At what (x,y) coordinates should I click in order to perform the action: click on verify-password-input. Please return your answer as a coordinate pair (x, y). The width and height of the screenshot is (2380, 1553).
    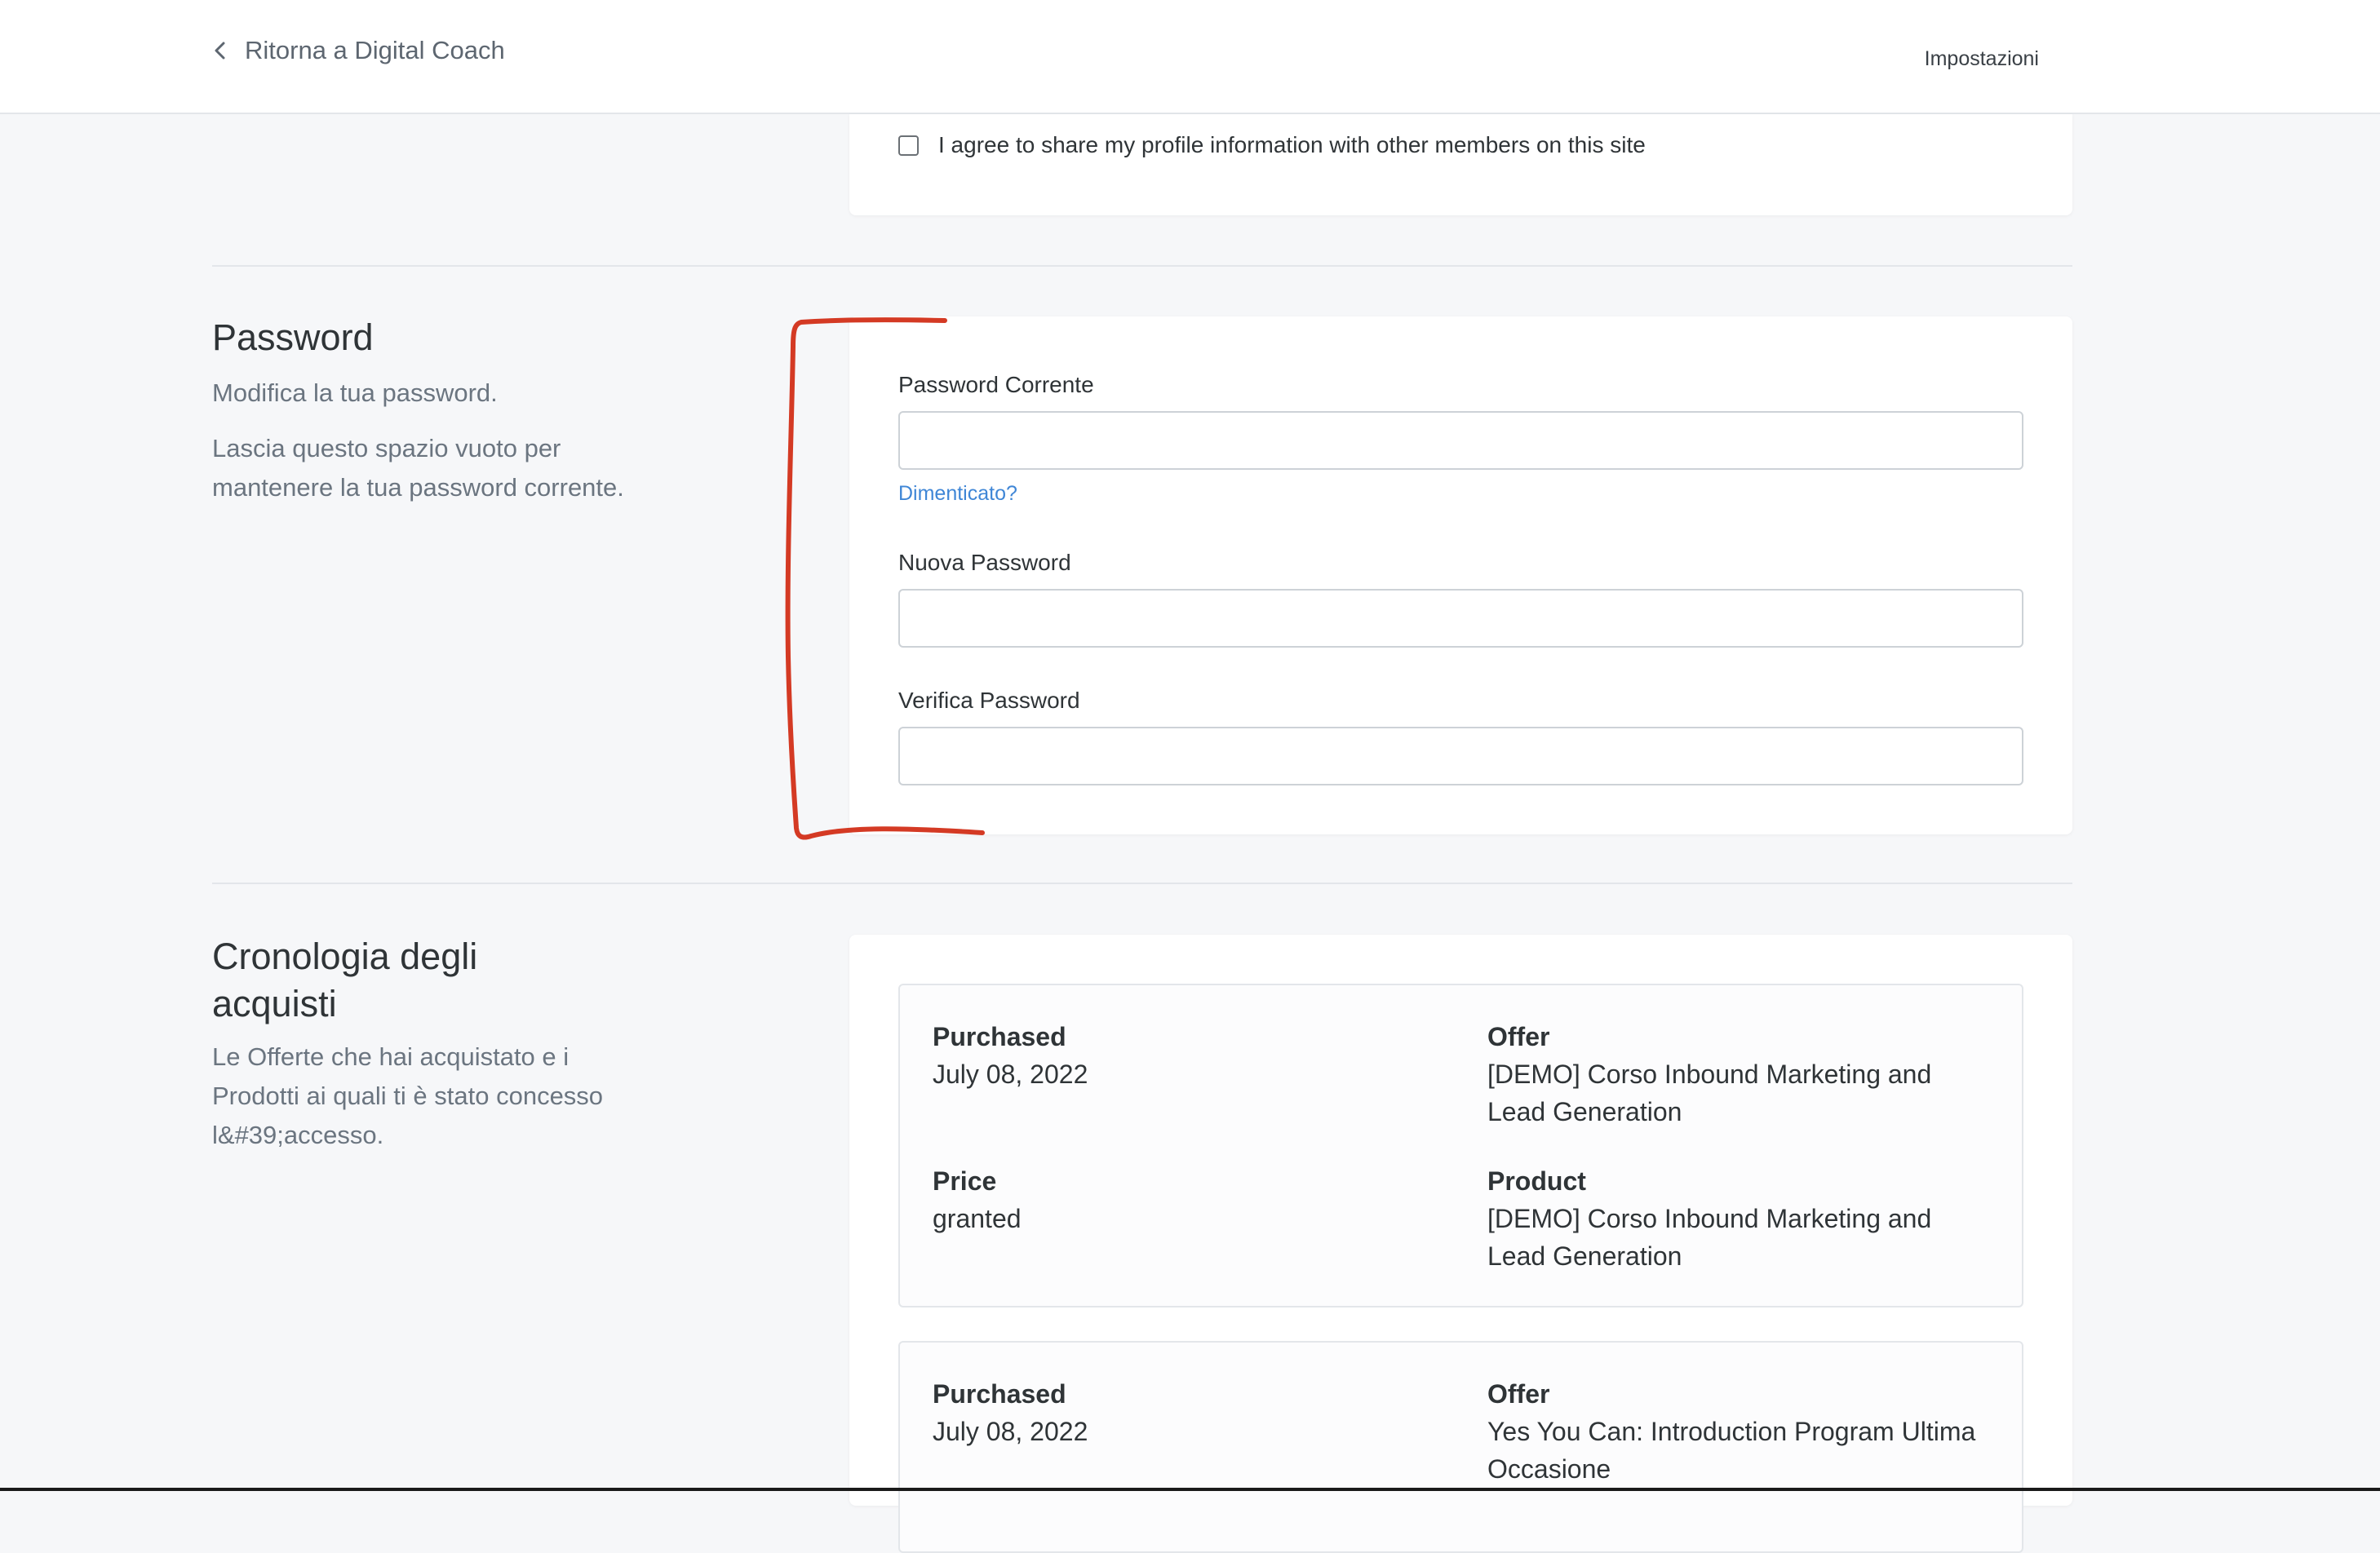
    Looking at the image, I should click on (1460, 756).